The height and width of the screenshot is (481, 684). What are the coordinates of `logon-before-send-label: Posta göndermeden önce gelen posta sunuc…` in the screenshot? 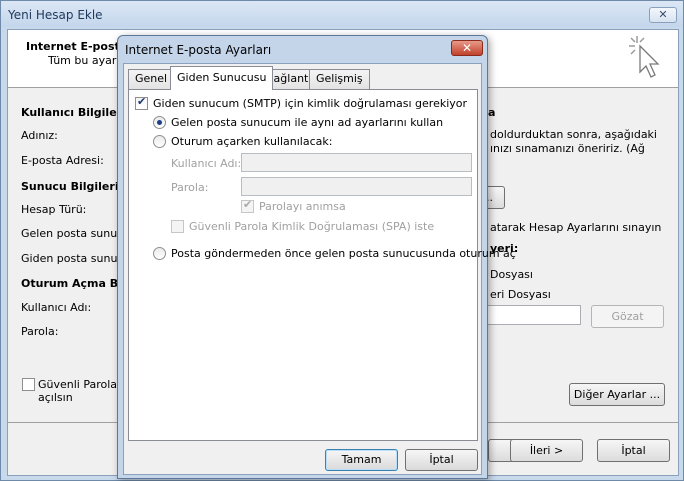 It's located at (343, 253).